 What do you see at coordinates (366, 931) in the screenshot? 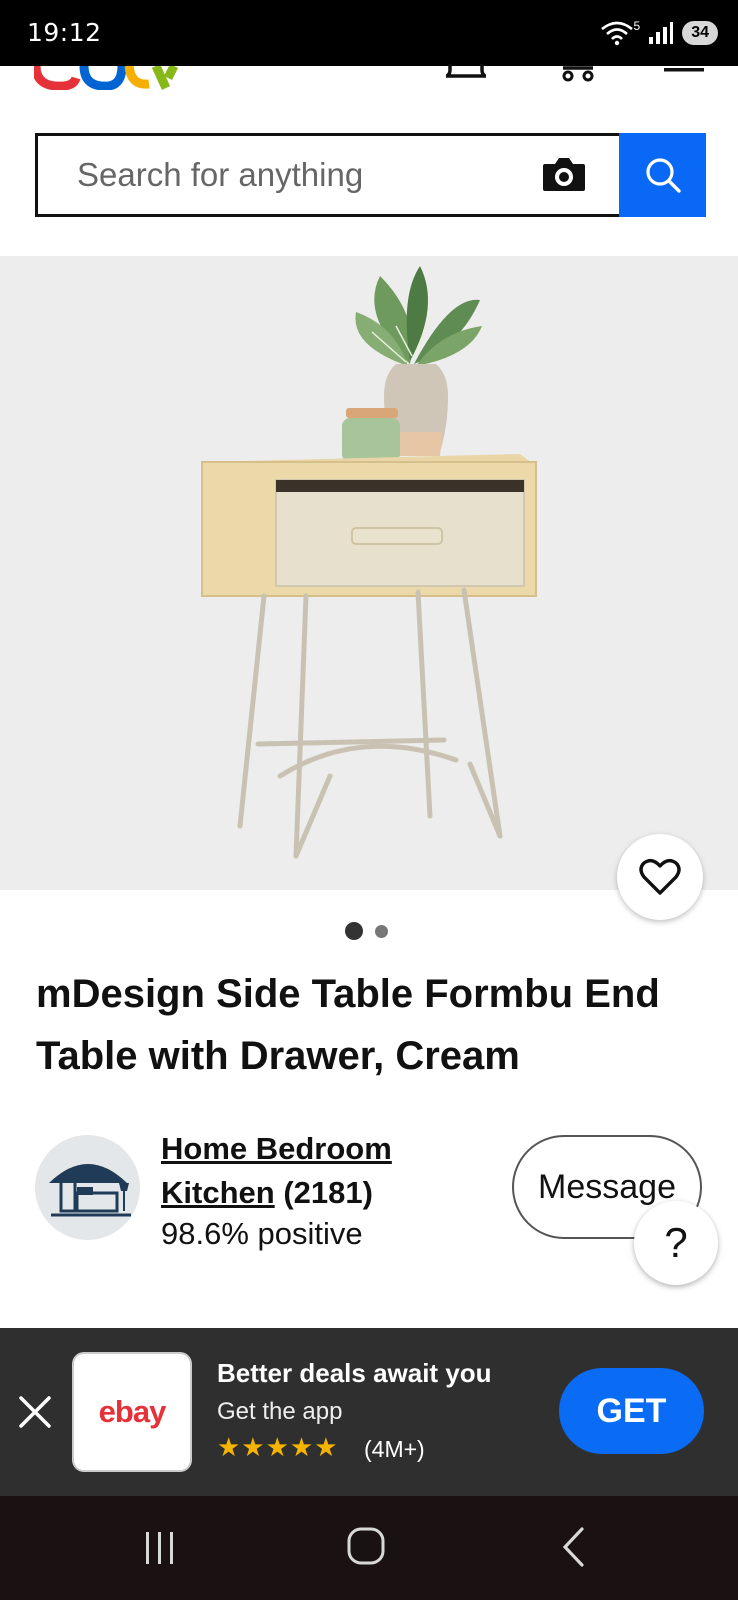
I see `image-pagination` at bounding box center [366, 931].